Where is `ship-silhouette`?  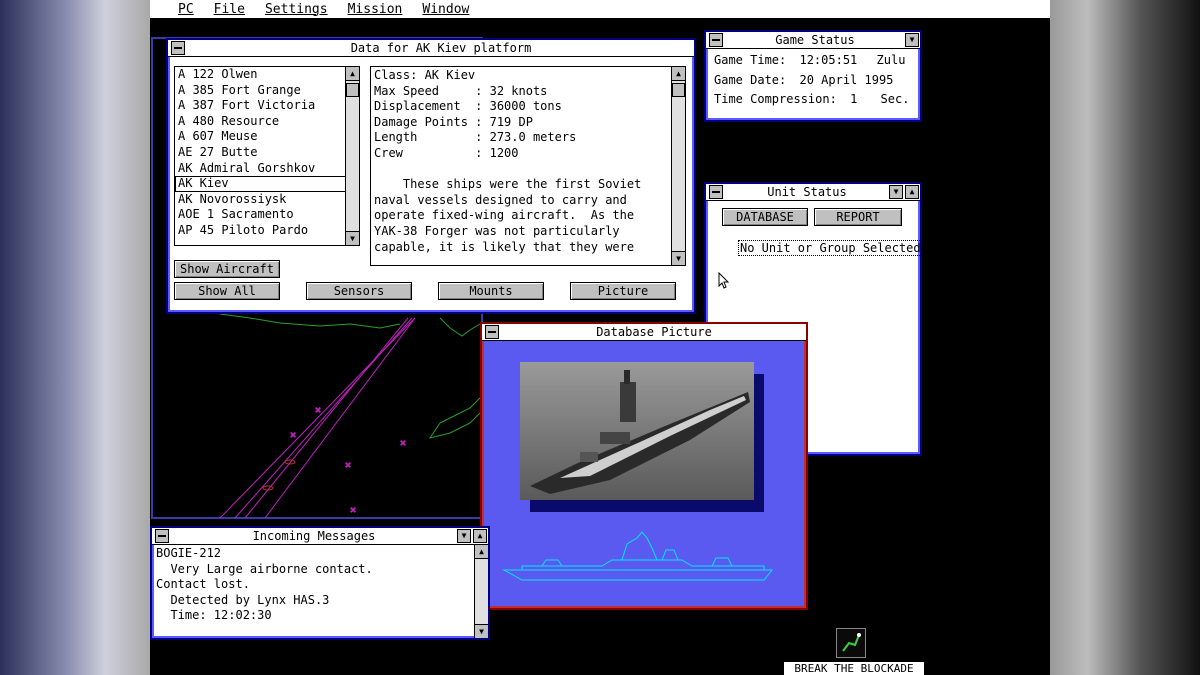 ship-silhouette is located at coordinates (638, 556).